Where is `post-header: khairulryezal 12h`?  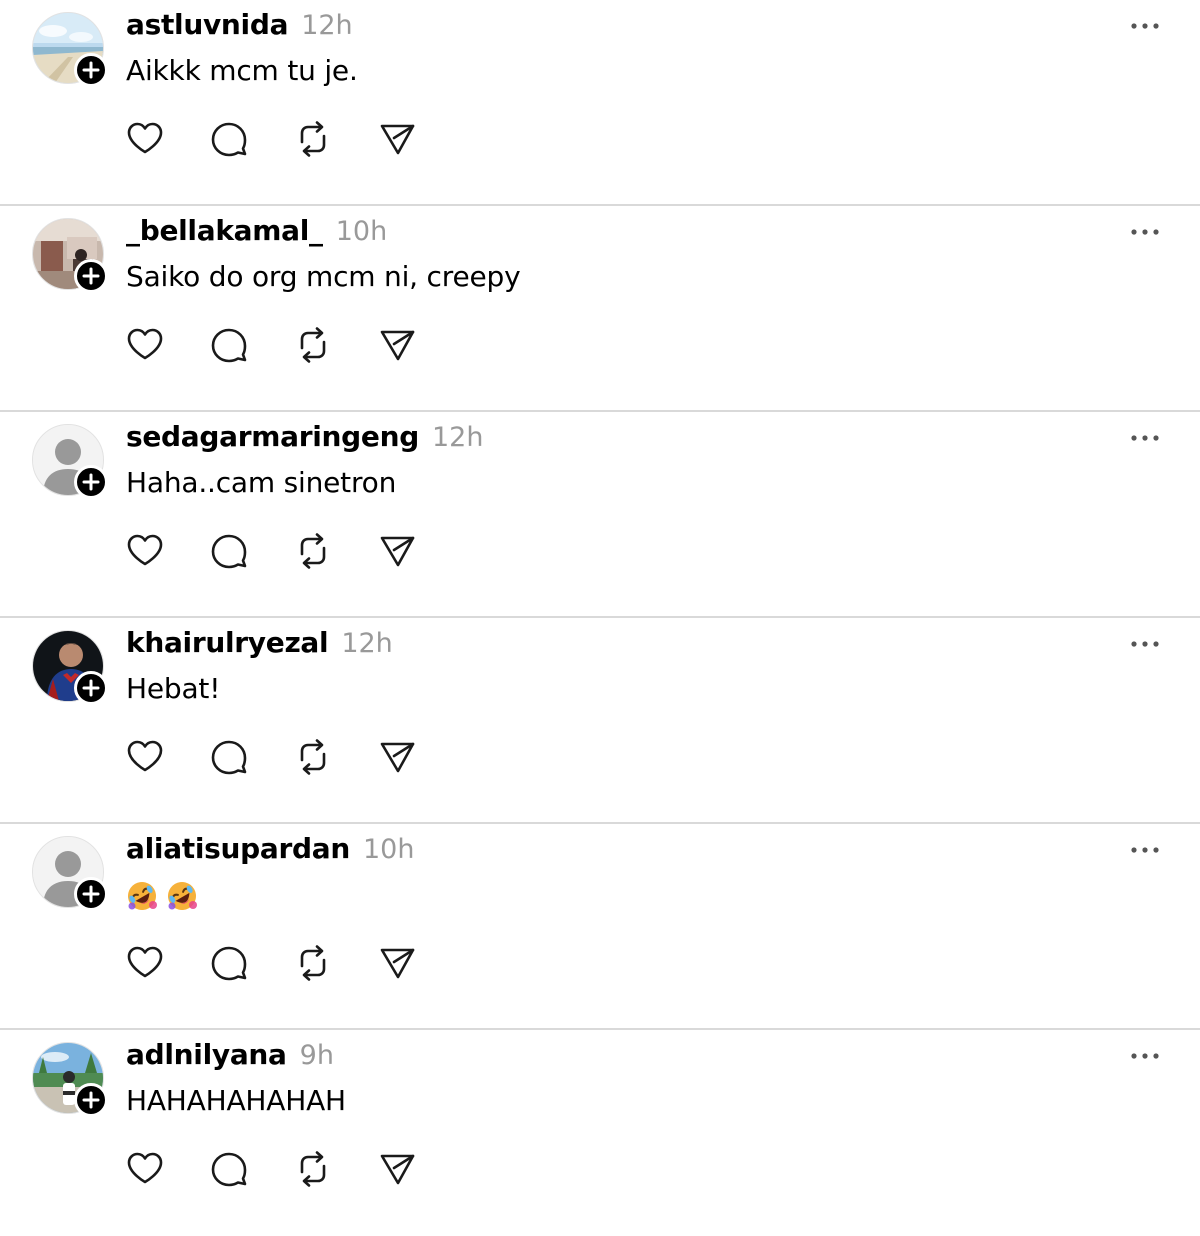 post-header: khairulryezal 12h is located at coordinates (259, 646).